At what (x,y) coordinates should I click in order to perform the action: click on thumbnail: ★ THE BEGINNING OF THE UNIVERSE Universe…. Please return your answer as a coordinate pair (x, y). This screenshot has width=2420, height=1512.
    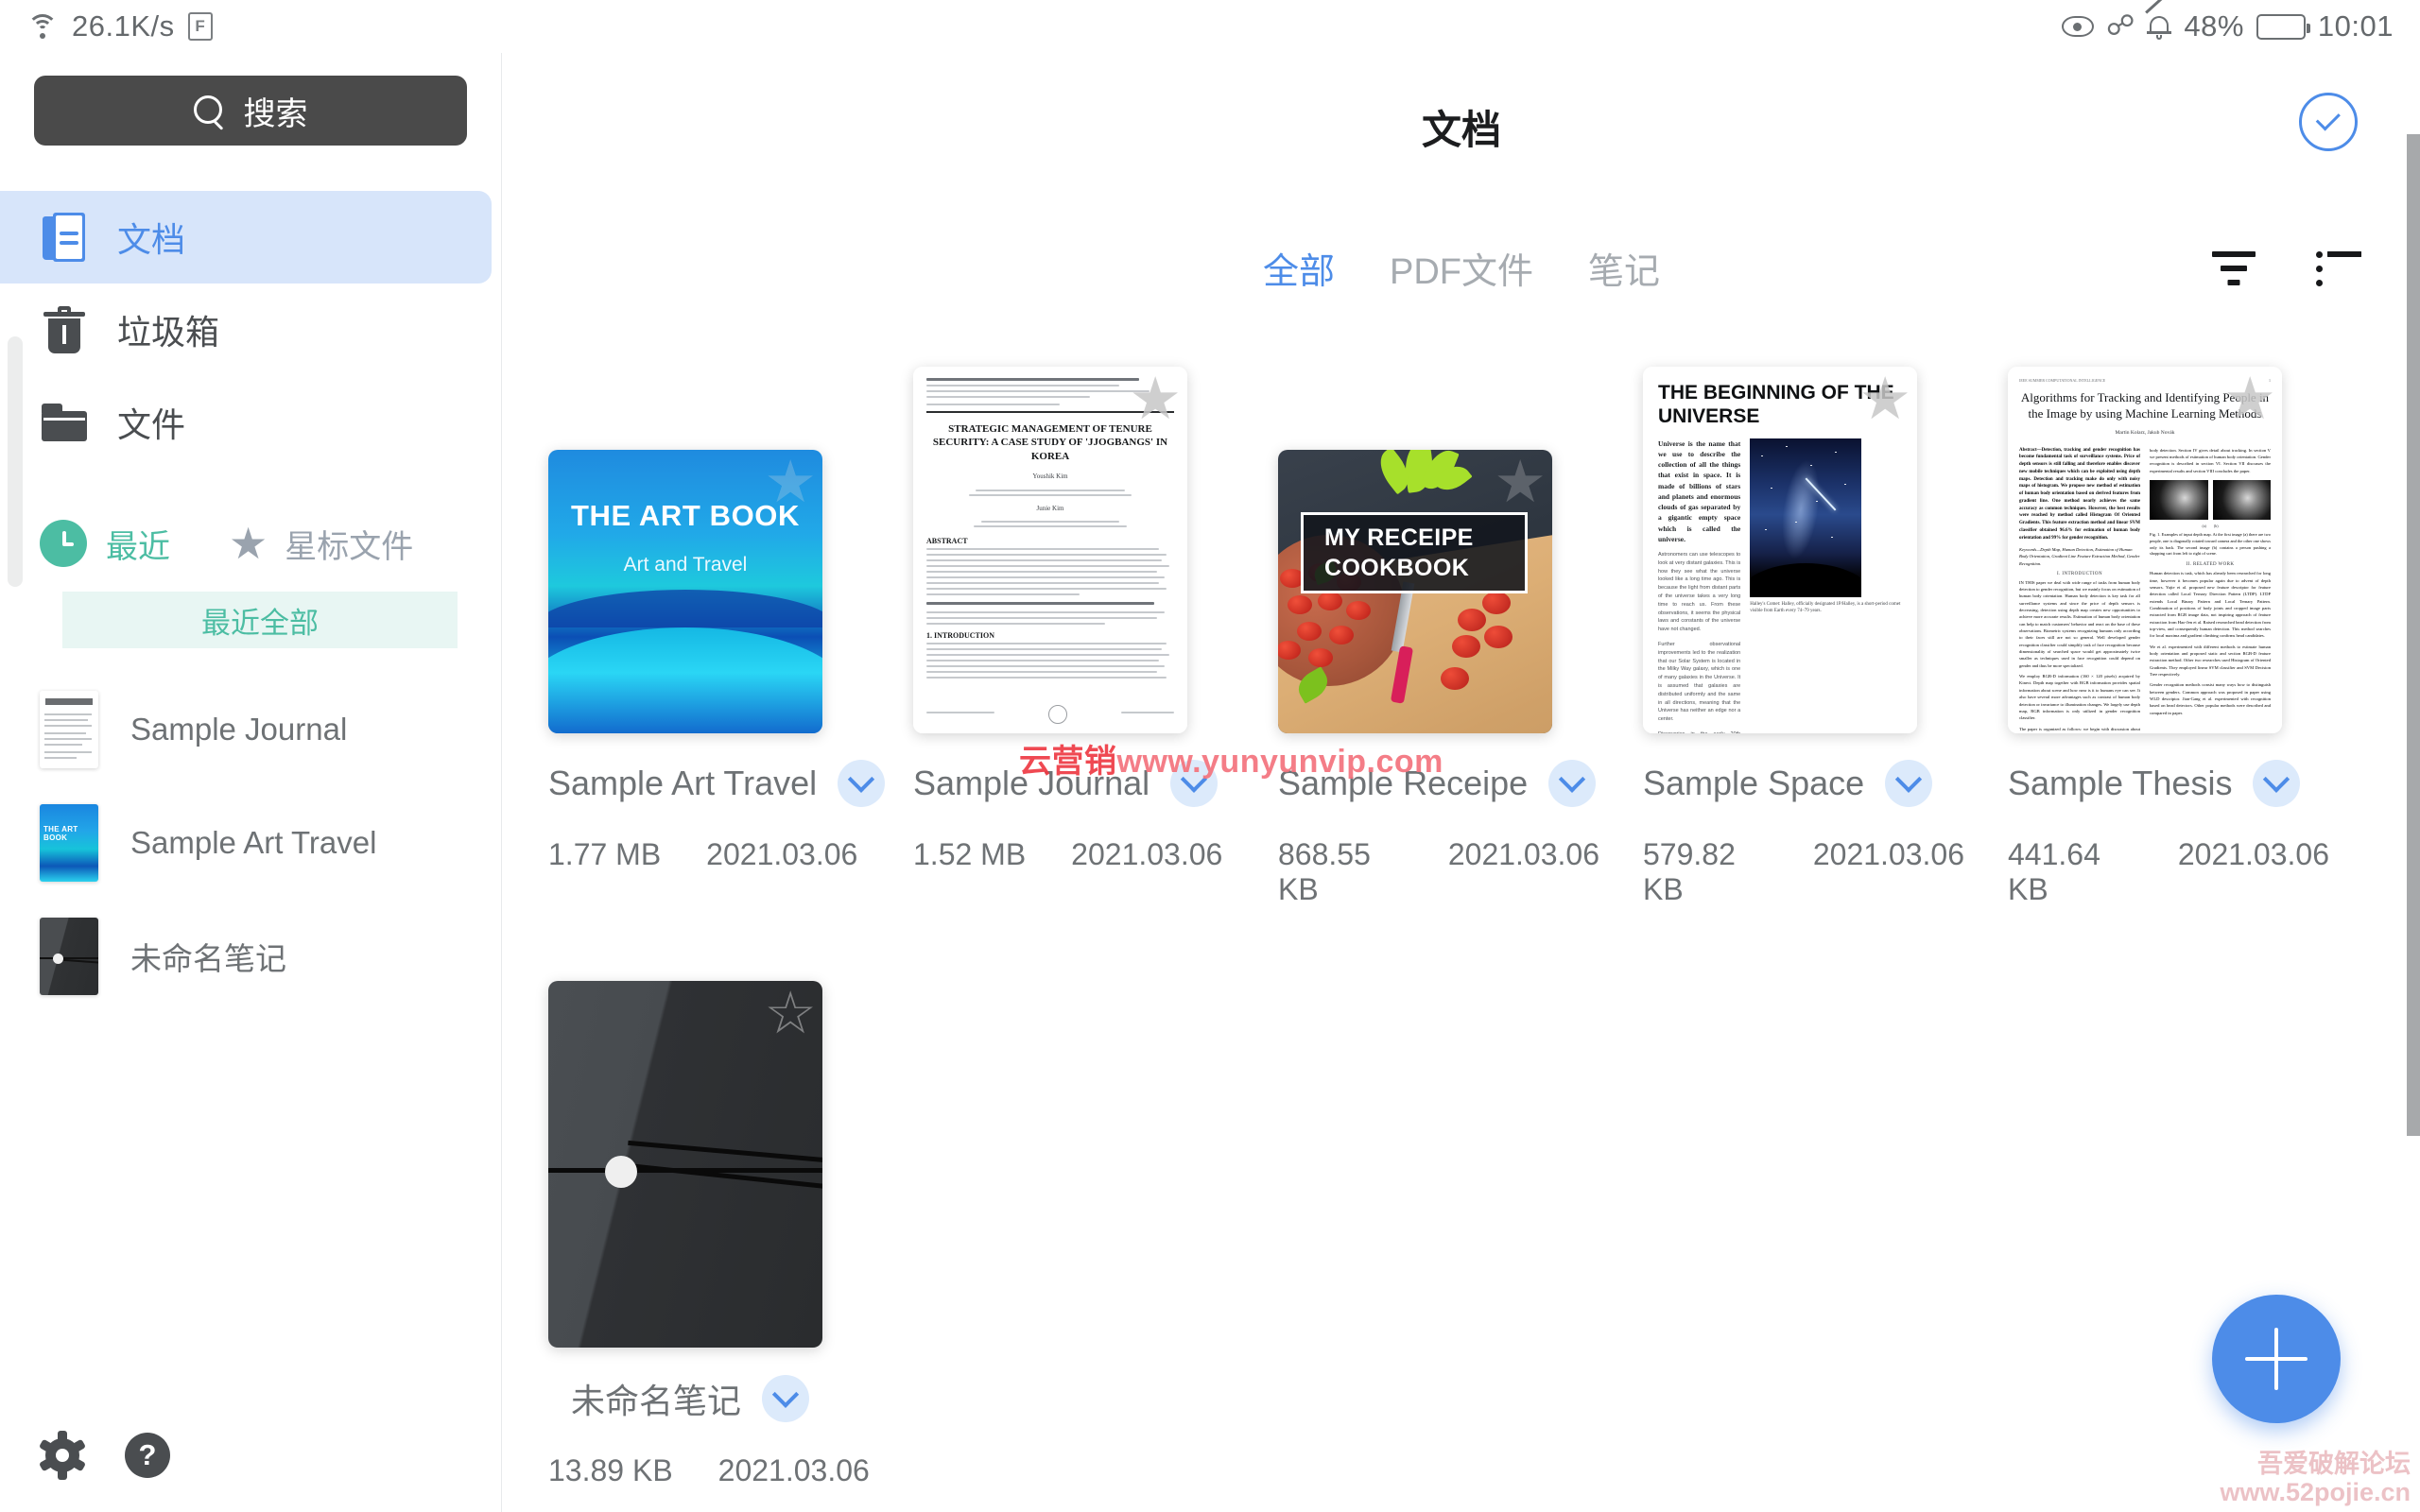
    Looking at the image, I should click on (1780, 550).